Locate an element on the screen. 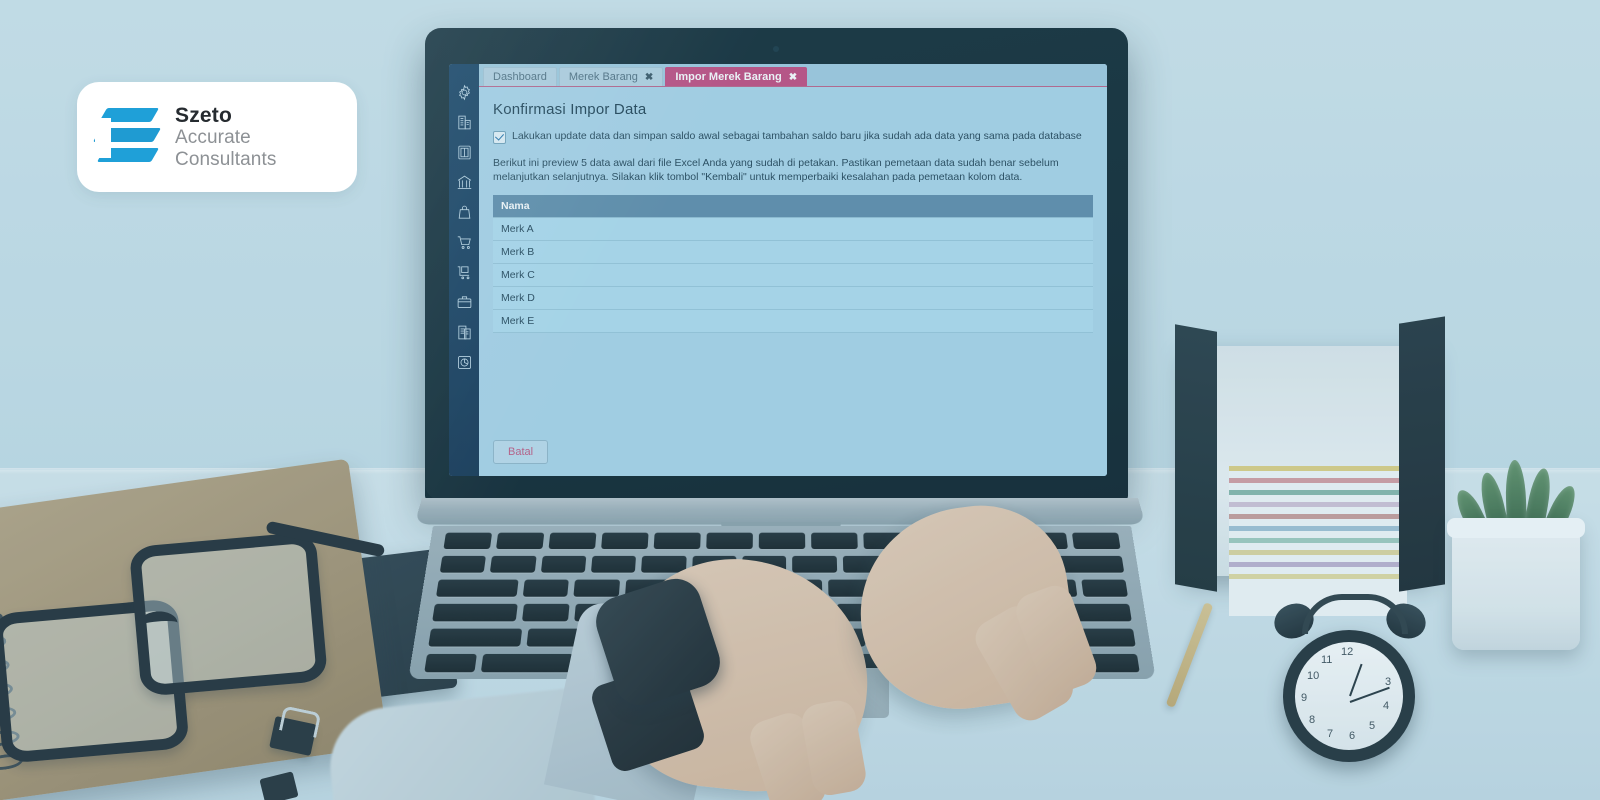 This screenshot has height=800, width=1600. cell-nama: Merk C is located at coordinates (793, 275).